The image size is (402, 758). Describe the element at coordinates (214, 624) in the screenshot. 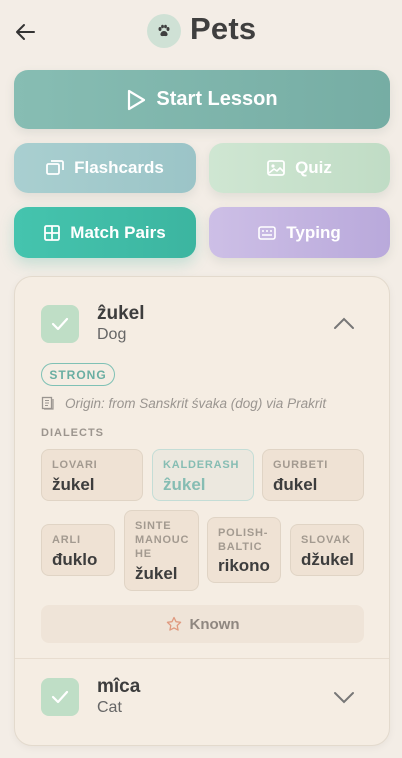

I see `known-label: Known` at that location.